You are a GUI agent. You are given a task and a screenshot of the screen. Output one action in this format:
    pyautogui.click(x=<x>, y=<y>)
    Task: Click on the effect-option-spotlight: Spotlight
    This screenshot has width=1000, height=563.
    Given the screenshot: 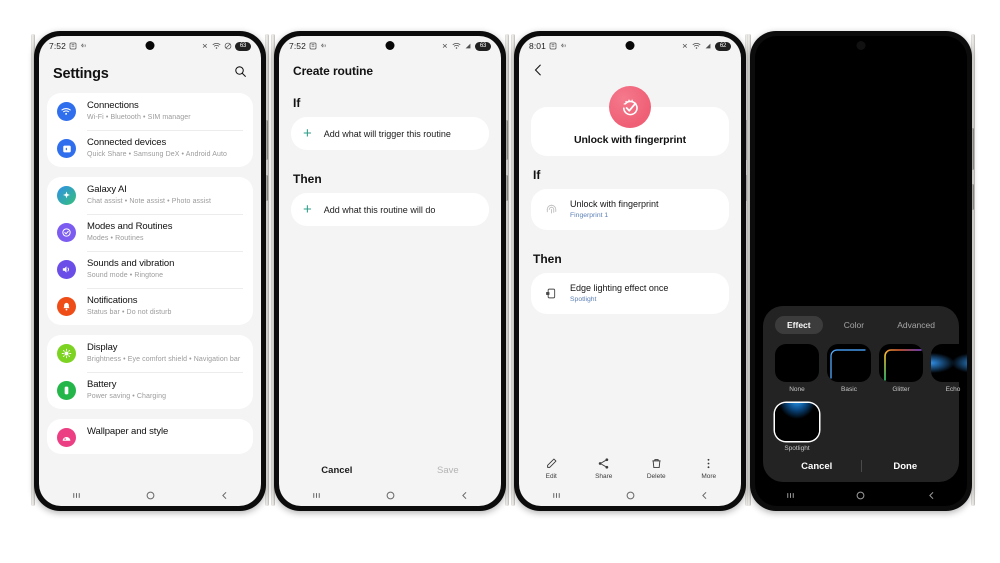 What is the action you would take?
    pyautogui.click(x=797, y=427)
    